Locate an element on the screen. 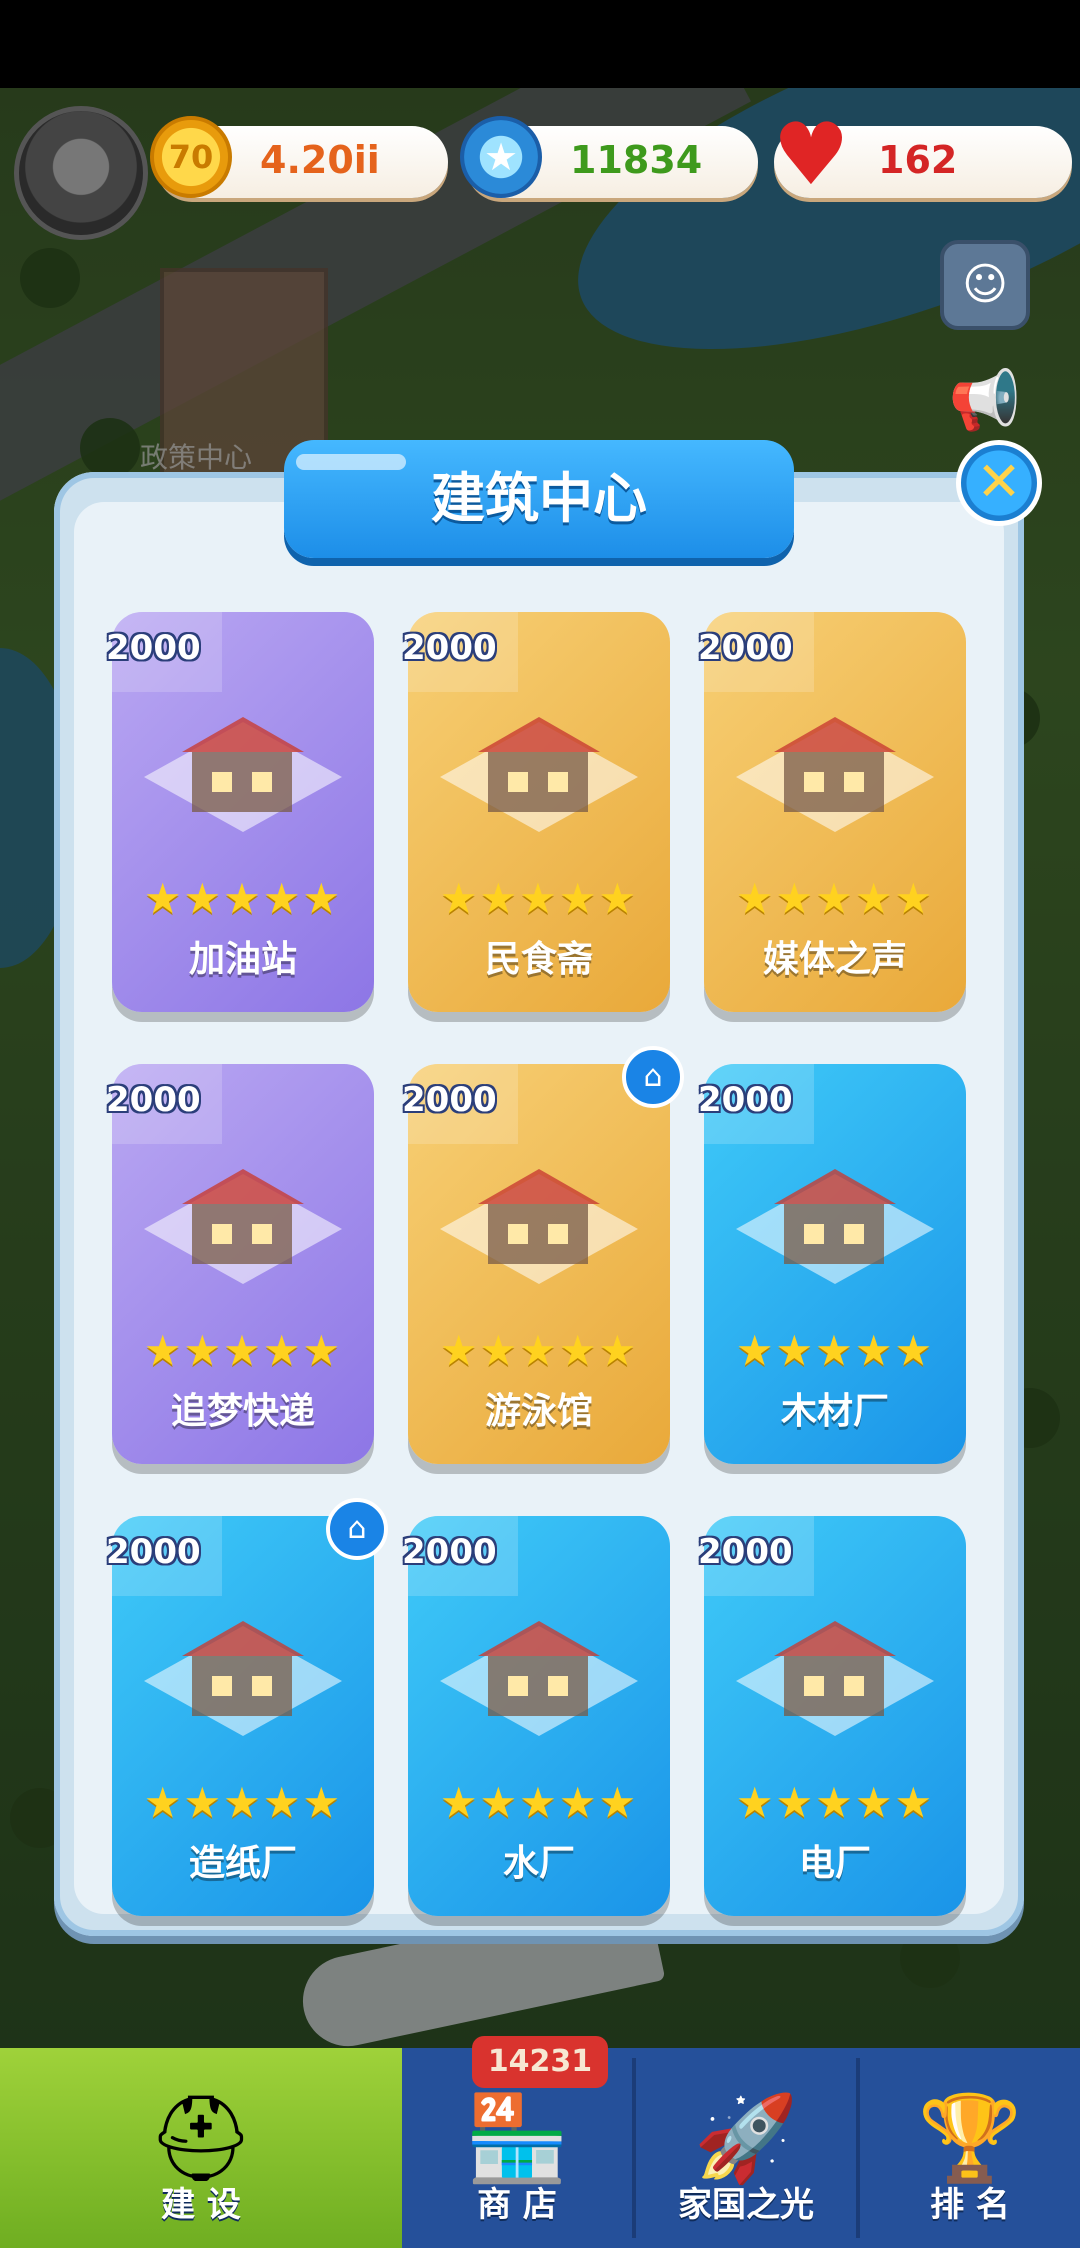 Image resolution: width=1080 pixels, height=2248 pixels. nav-build: ⛑ 建 设 is located at coordinates (201, 2148).